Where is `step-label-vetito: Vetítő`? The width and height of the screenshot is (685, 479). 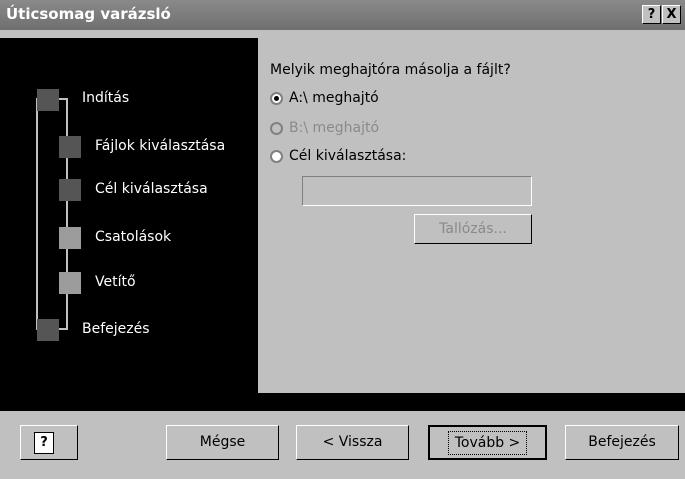
step-label-vetito: Vetítő is located at coordinates (115, 282).